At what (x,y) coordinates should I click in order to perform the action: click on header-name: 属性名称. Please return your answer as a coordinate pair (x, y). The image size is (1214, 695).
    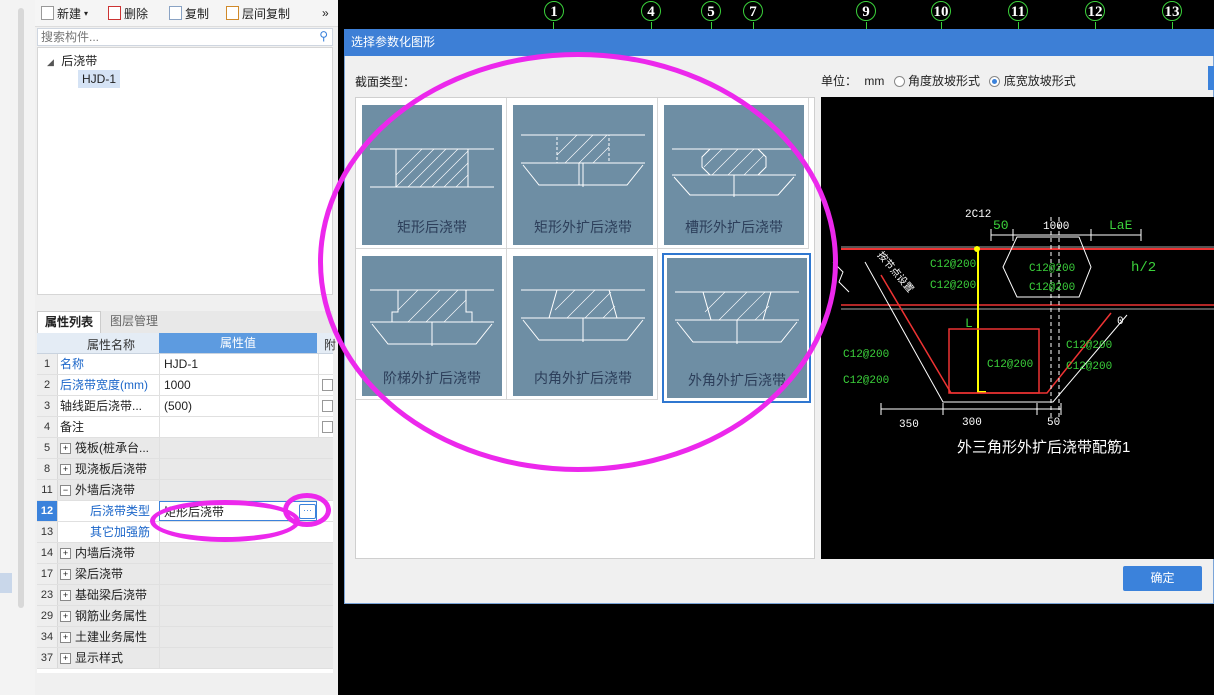
    Looking at the image, I should click on (111, 345).